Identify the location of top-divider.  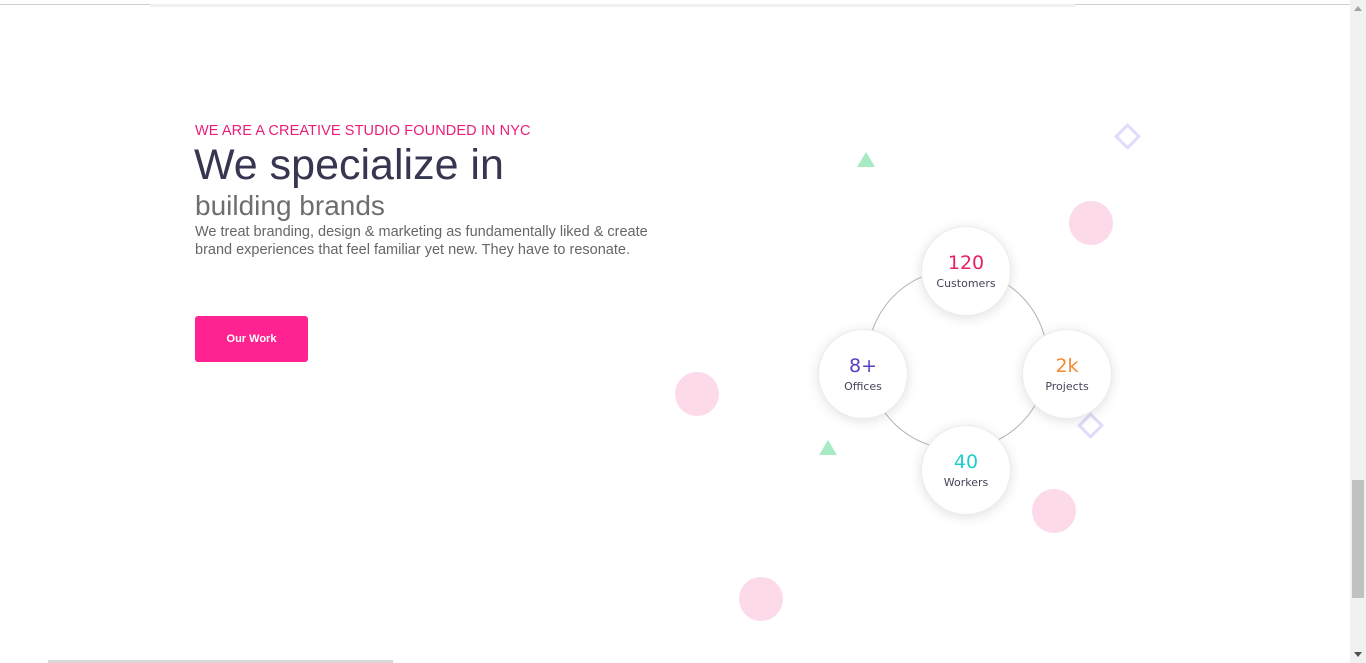
(675, 5).